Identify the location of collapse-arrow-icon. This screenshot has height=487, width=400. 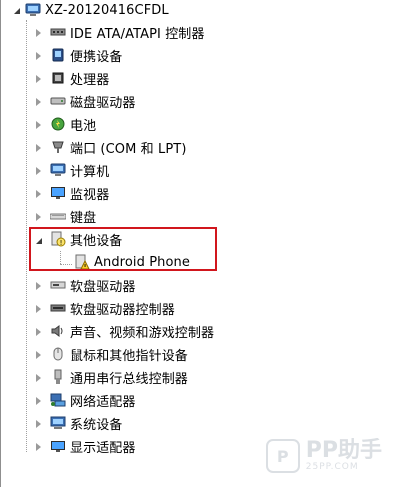
(16, 10).